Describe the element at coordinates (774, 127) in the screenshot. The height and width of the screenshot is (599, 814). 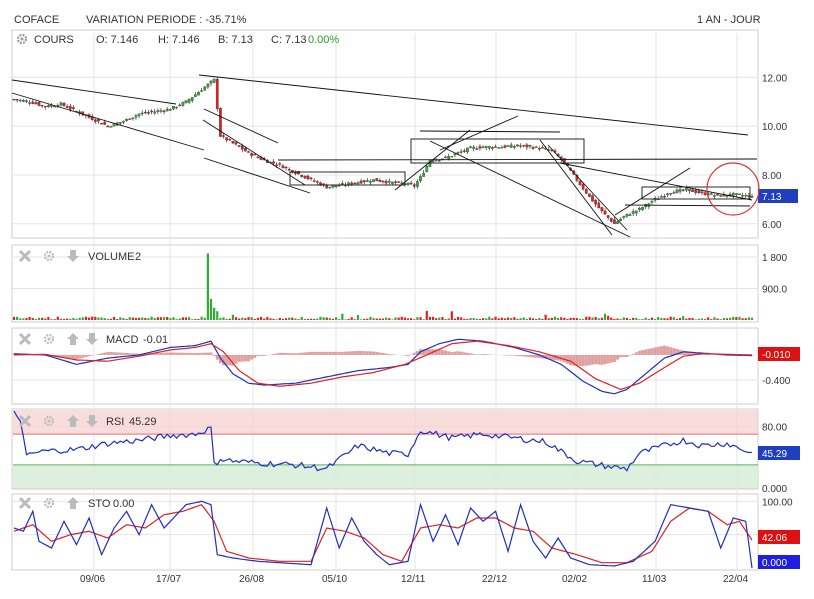
I see `y-axis-tick-label: 10.00` at that location.